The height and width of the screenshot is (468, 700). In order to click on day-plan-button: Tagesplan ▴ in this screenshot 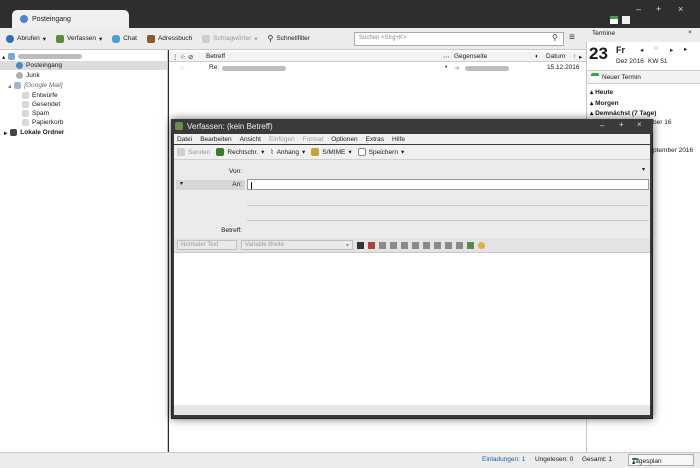, I will do `click(661, 460)`.